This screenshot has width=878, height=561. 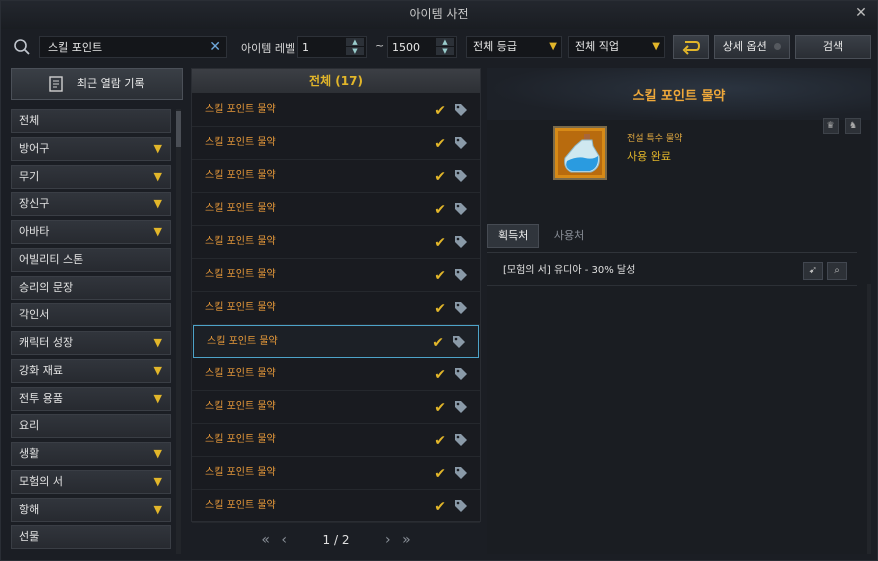 I want to click on sidebar-category: 아바타 ▼, so click(x=91, y=232).